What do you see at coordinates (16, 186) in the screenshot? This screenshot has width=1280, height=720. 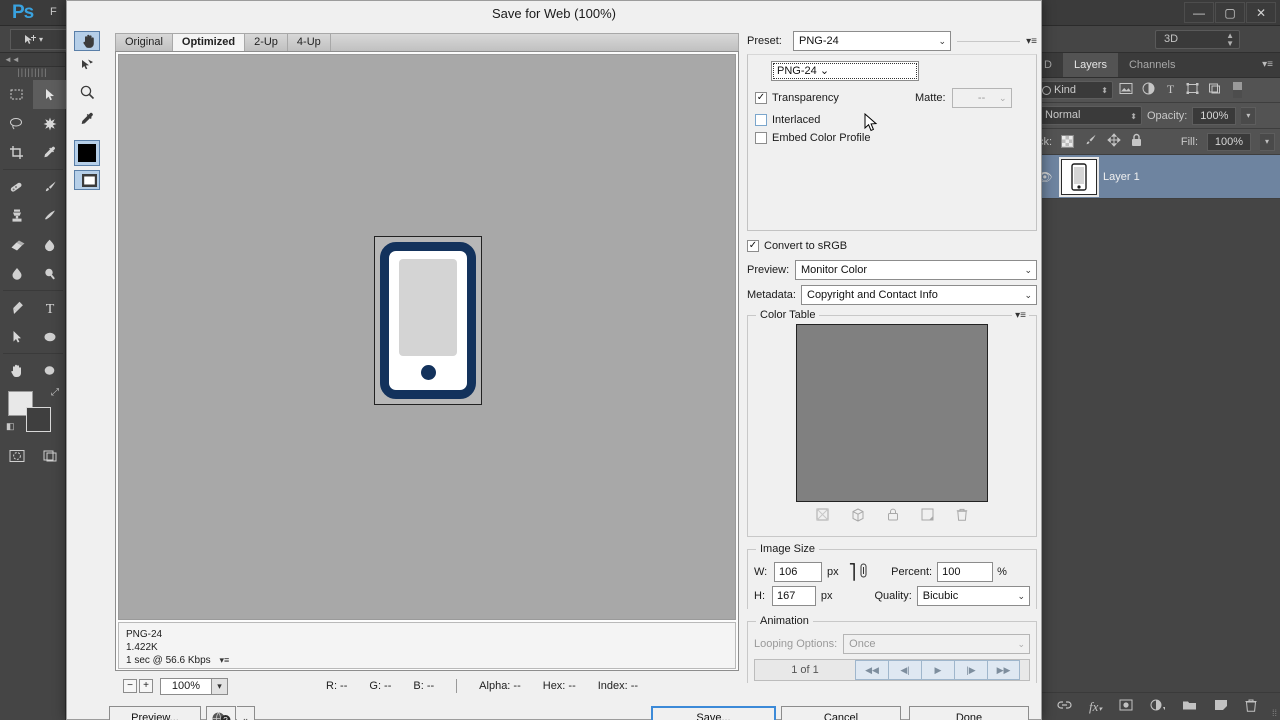 I see `tool-healing-brush` at bounding box center [16, 186].